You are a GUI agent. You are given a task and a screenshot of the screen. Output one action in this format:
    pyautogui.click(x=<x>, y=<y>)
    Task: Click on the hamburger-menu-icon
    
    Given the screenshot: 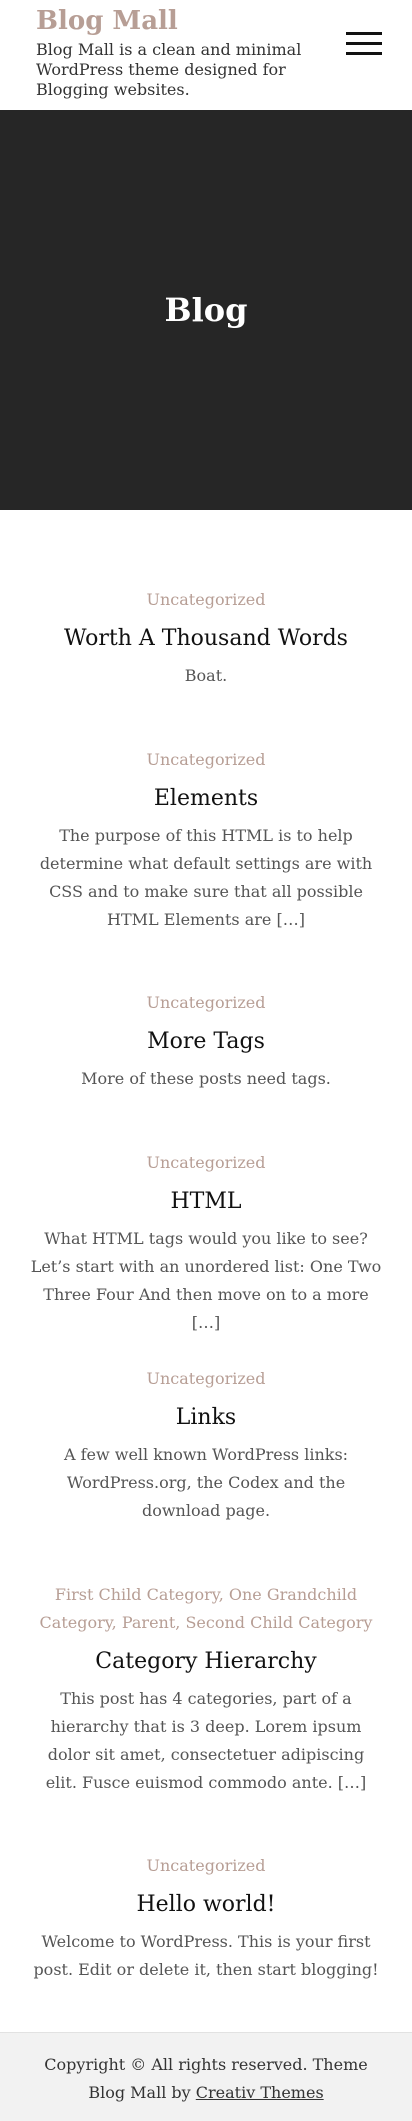 What is the action you would take?
    pyautogui.click(x=364, y=44)
    